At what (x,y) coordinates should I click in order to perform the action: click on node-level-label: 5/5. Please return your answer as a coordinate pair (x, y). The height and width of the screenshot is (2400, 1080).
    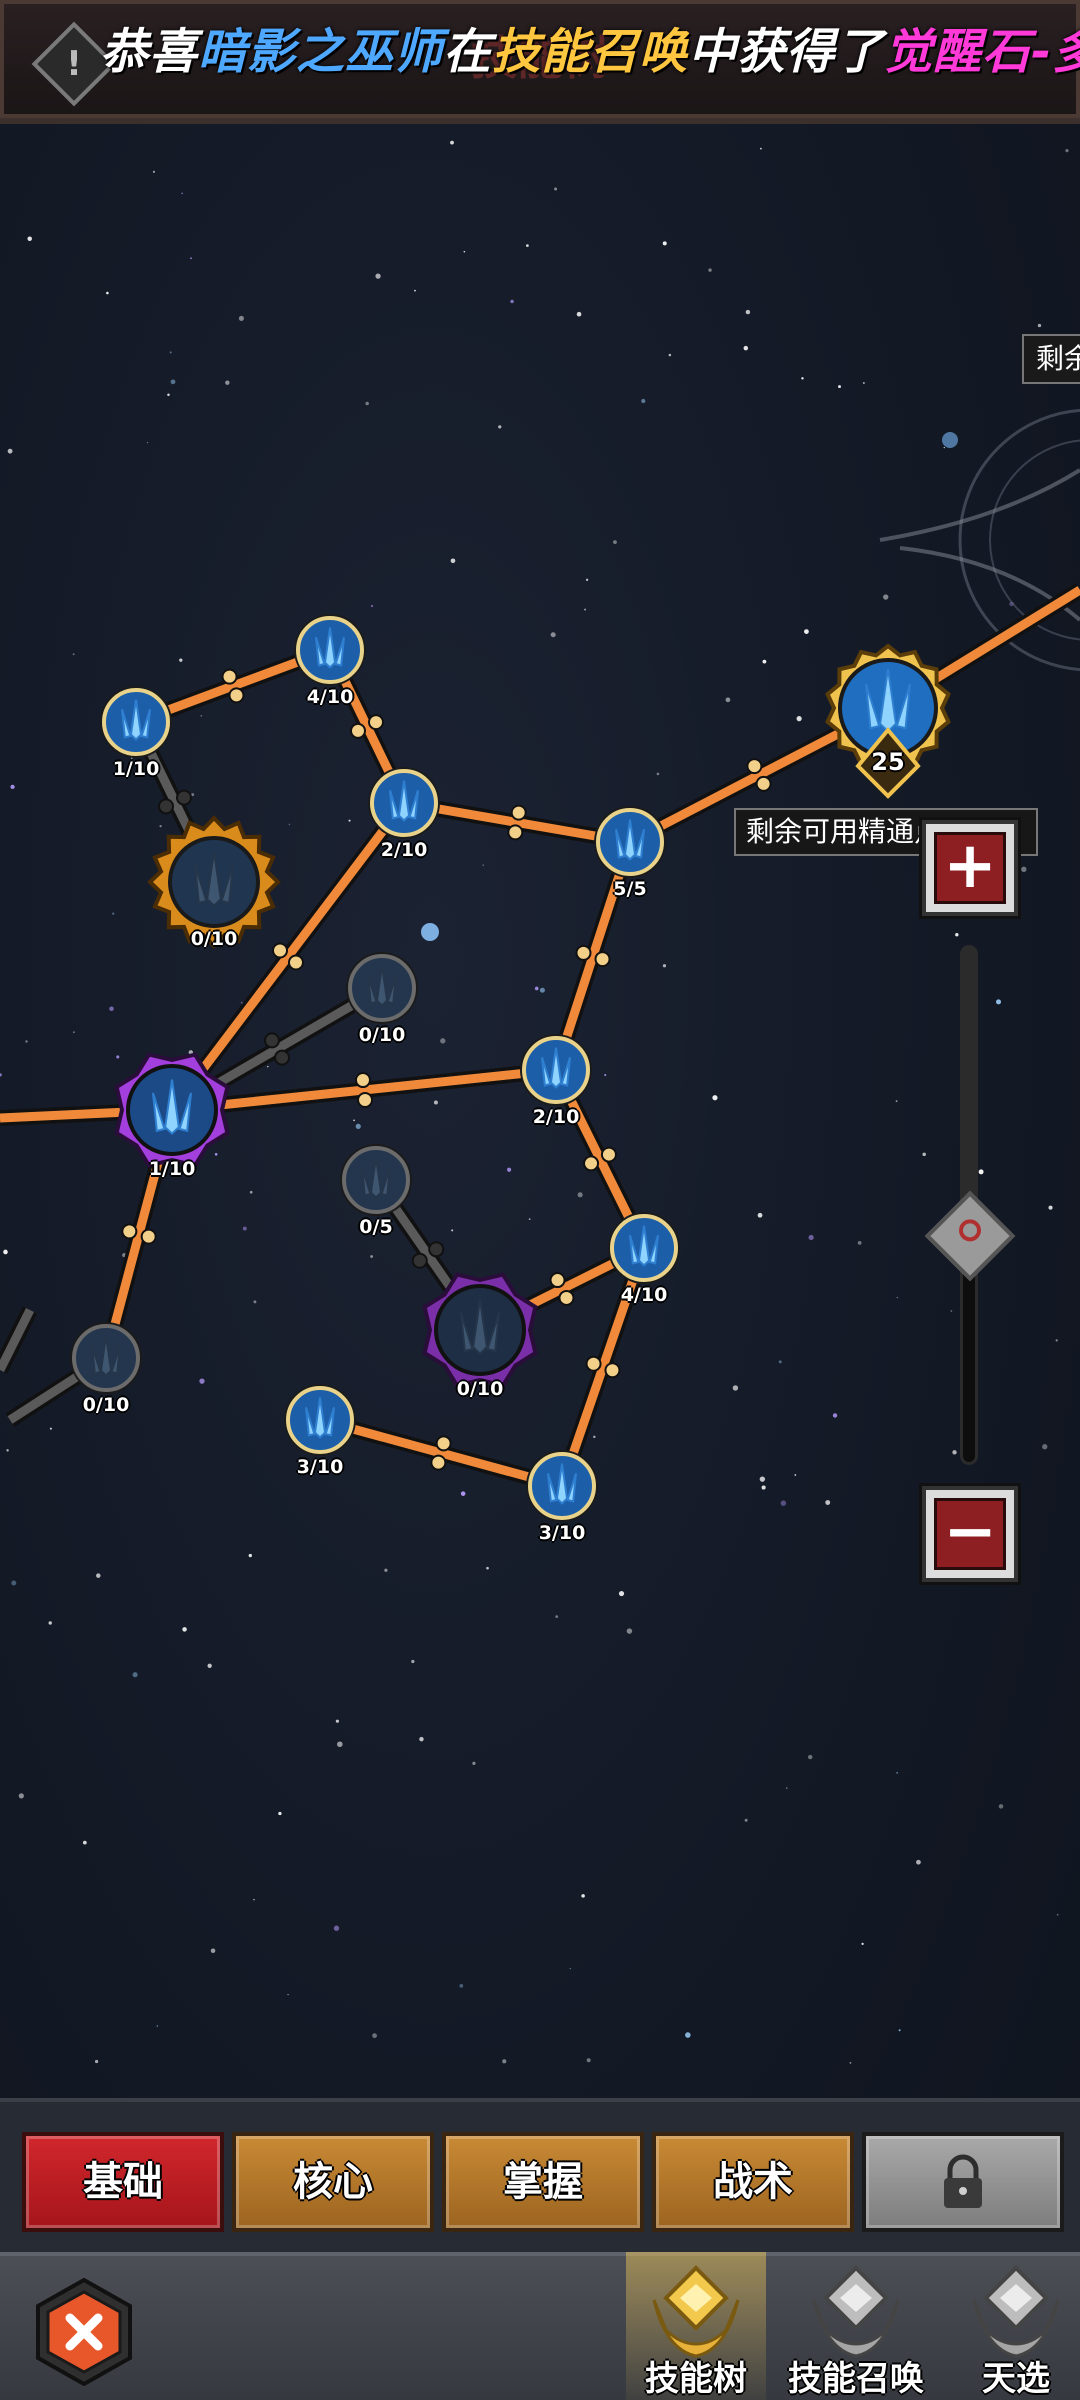
    Looking at the image, I should click on (630, 889).